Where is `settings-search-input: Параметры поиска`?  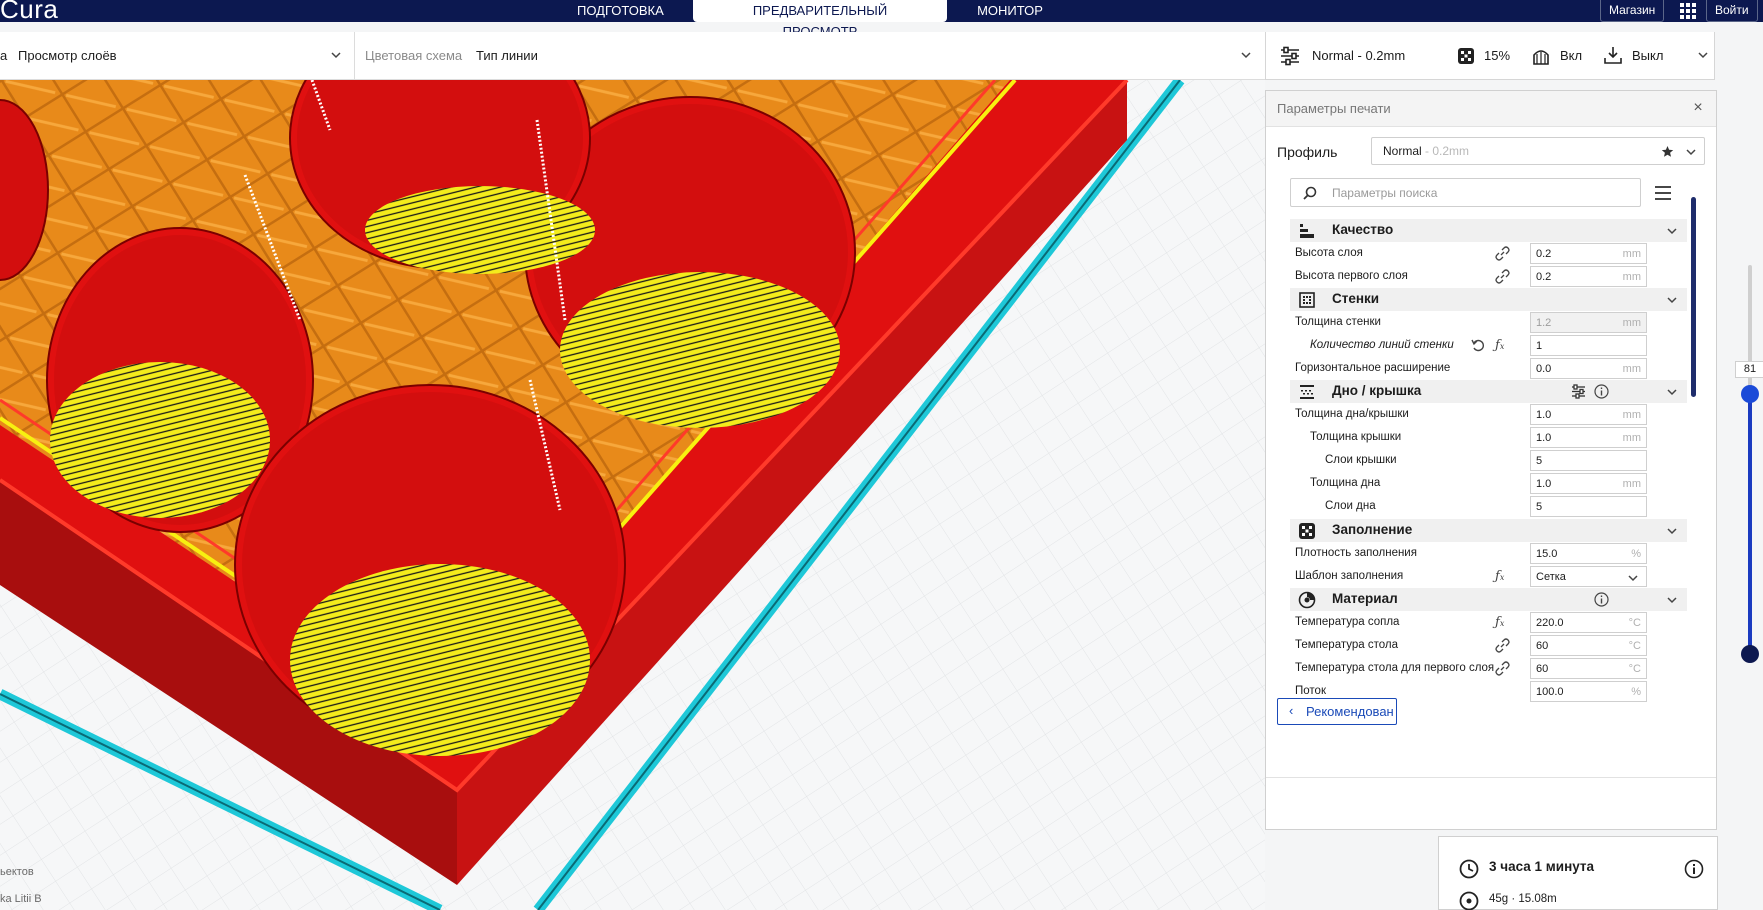 settings-search-input: Параметры поиска is located at coordinates (1465, 192).